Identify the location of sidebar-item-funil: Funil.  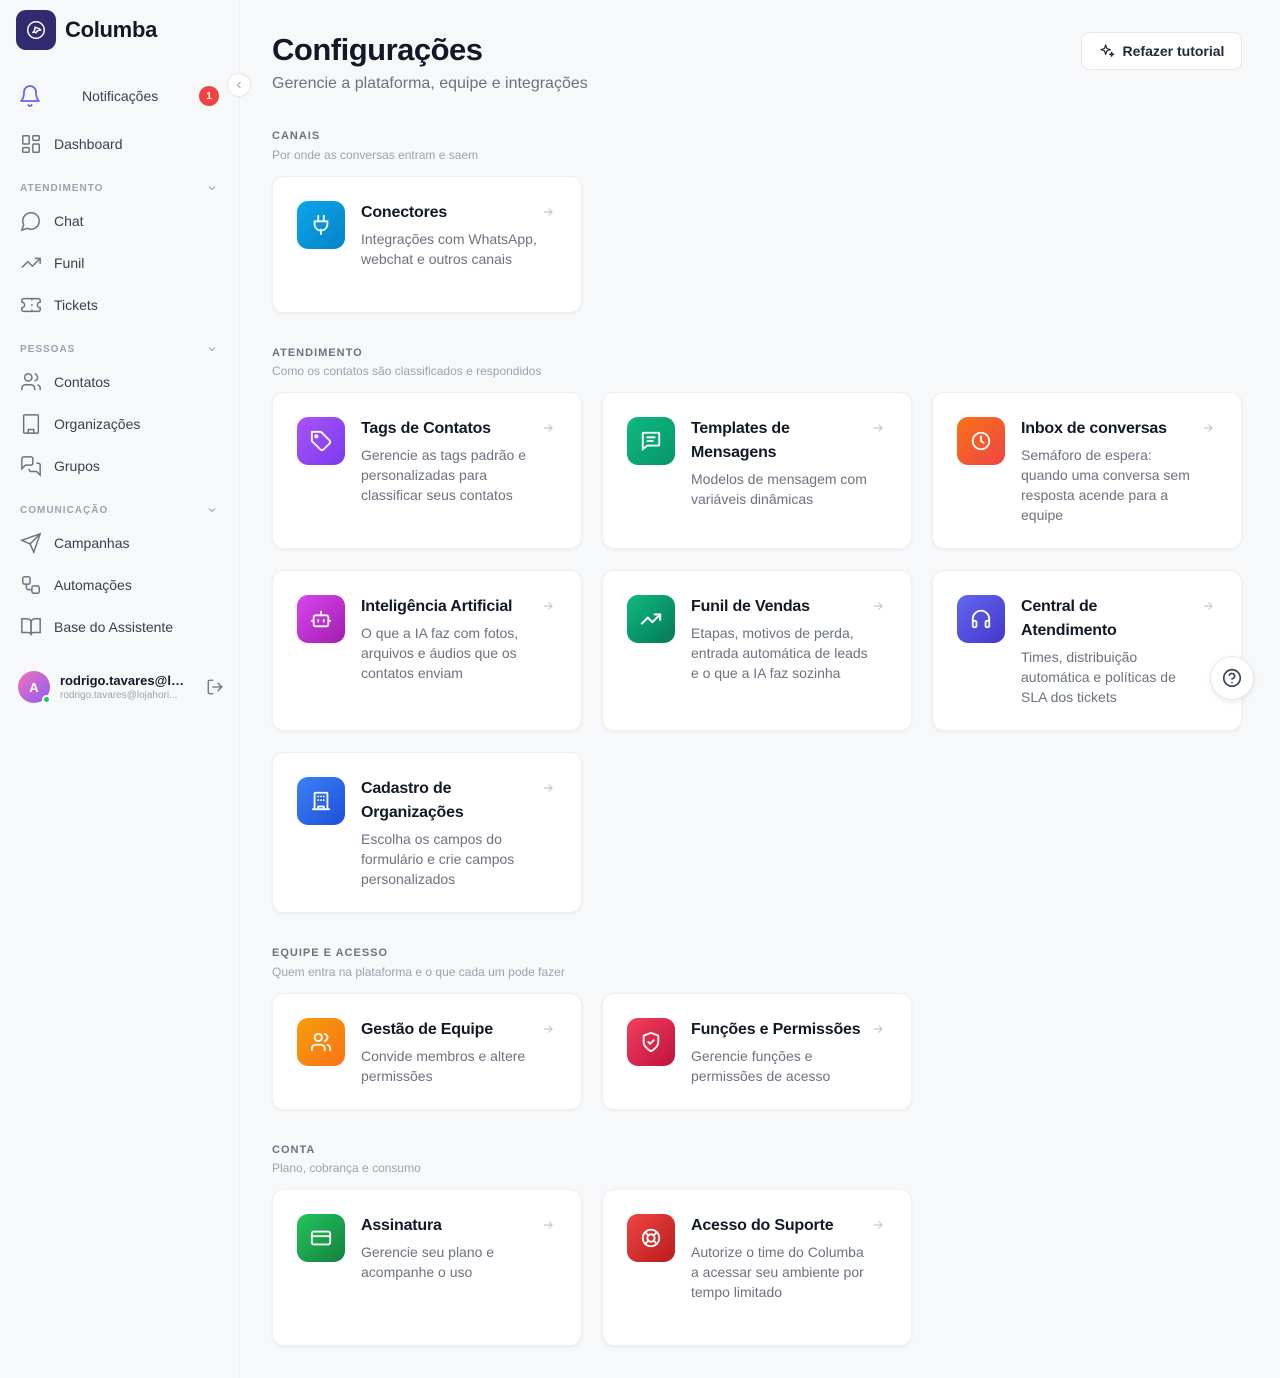
(120, 263).